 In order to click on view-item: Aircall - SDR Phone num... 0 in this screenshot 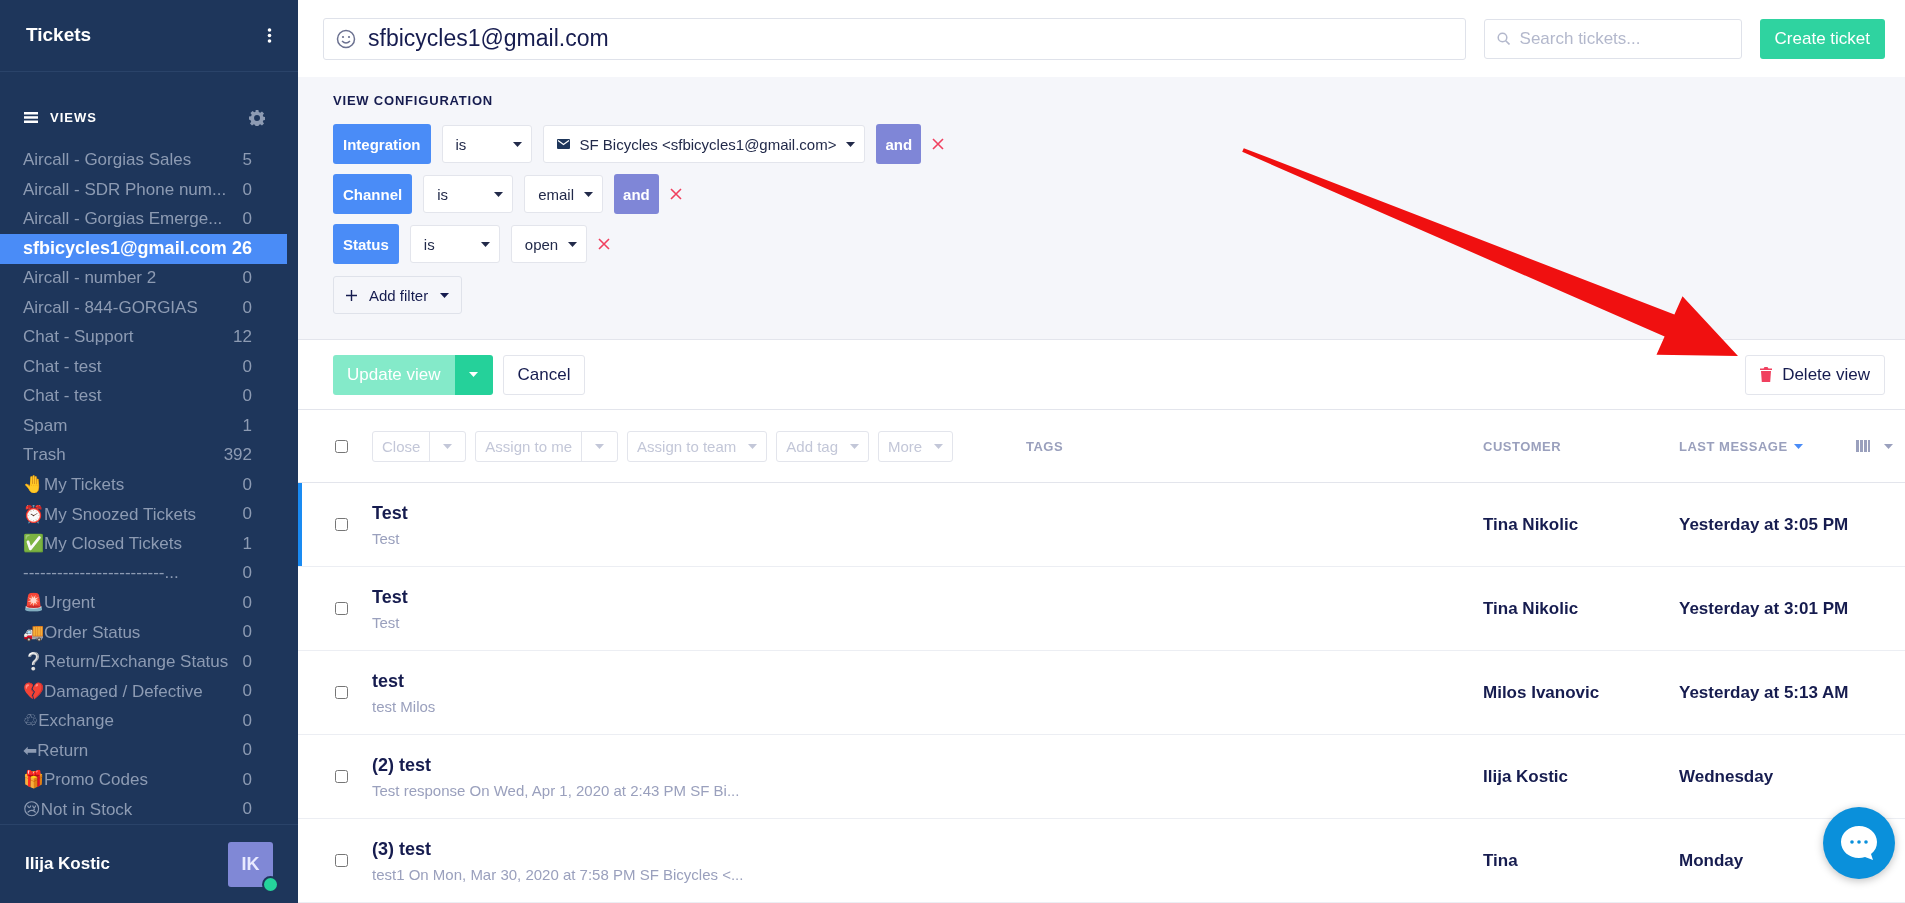, I will do `click(143, 190)`.